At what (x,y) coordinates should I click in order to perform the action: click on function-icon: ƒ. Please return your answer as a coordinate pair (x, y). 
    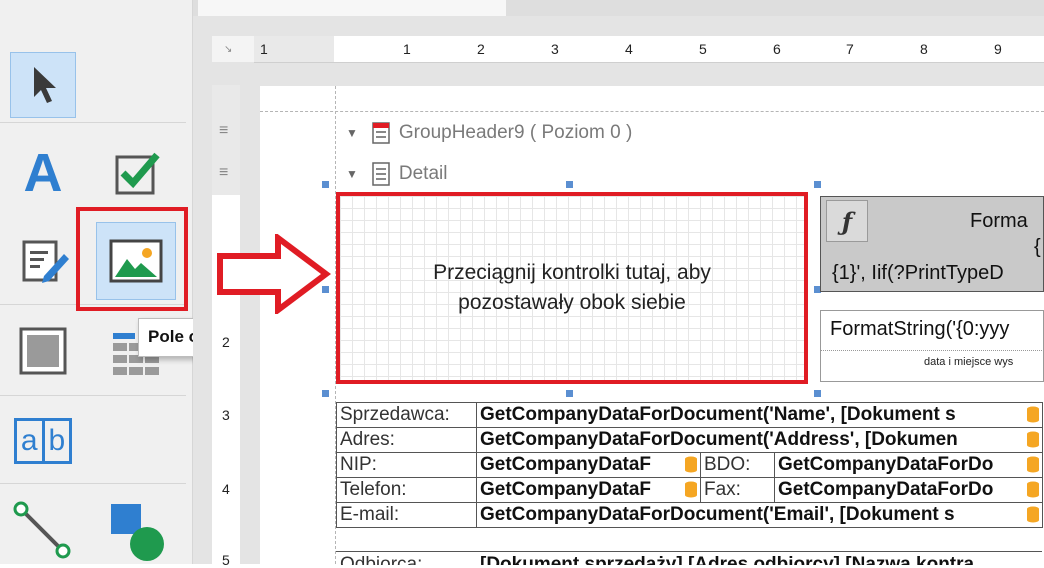
    Looking at the image, I should click on (847, 221).